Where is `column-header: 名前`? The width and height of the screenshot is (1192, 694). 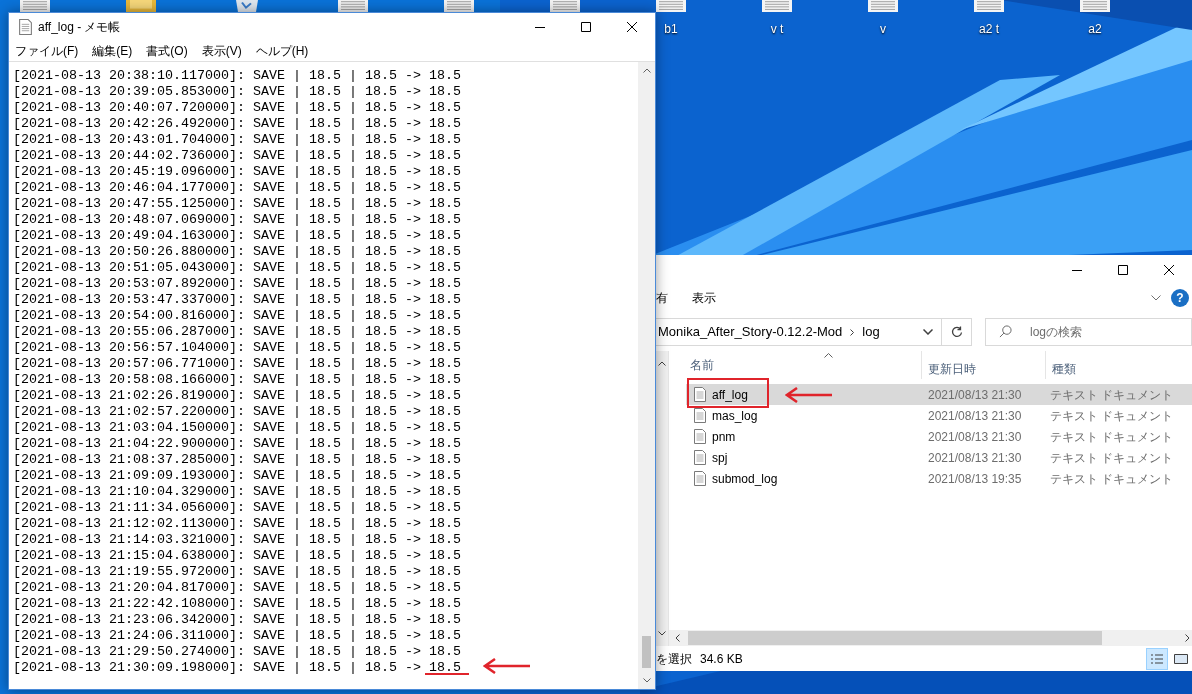
column-header: 名前 is located at coordinates (702, 365).